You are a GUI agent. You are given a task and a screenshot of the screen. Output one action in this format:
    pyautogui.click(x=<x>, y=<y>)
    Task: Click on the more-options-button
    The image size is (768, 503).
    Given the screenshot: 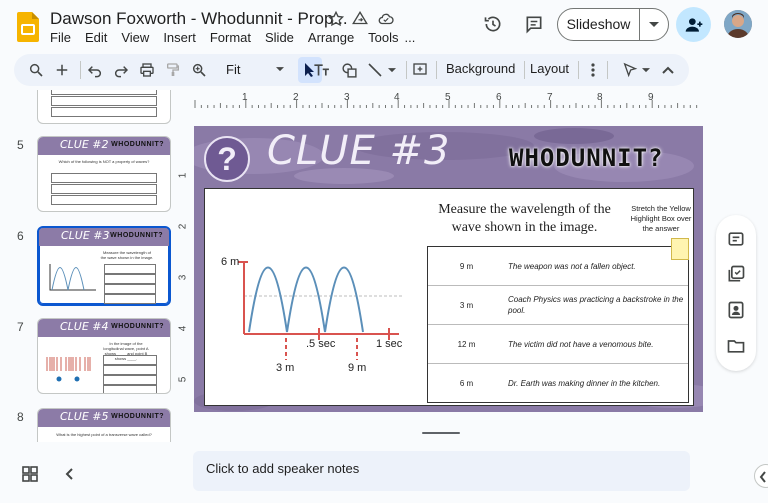 What is the action you would take?
    pyautogui.click(x=593, y=70)
    